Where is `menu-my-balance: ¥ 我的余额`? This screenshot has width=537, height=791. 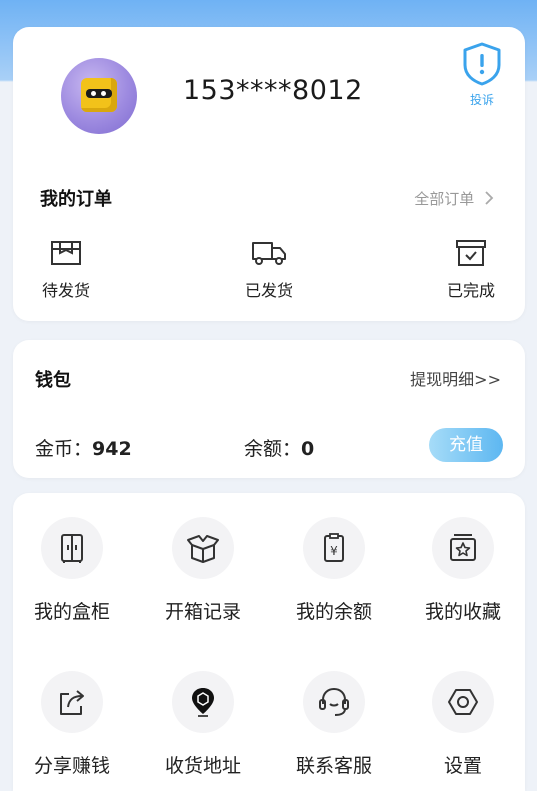
menu-my-balance: ¥ 我的余额 is located at coordinates (334, 570).